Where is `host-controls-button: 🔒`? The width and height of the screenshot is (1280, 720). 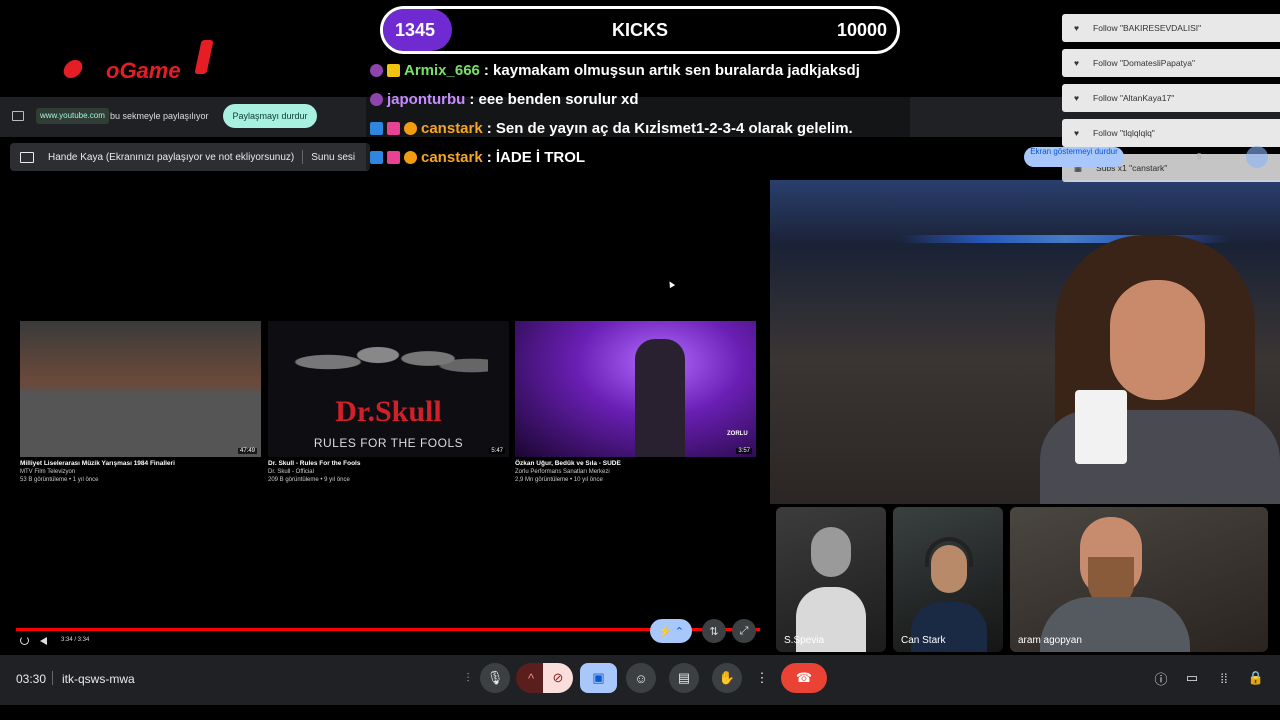
host-controls-button: 🔒 is located at coordinates (1256, 678).